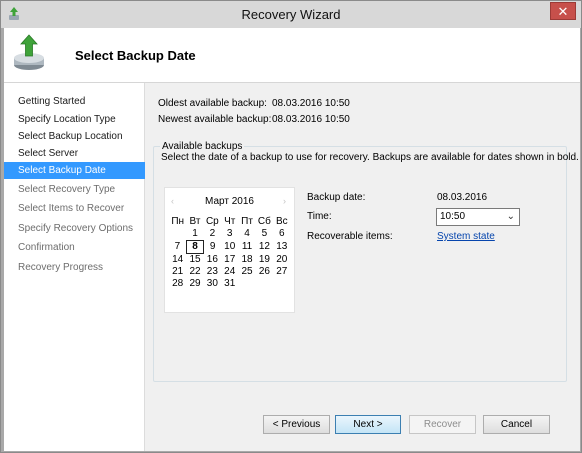  Describe the element at coordinates (284, 201) in the screenshot. I see `calendar-next-month-icon: ›` at that location.